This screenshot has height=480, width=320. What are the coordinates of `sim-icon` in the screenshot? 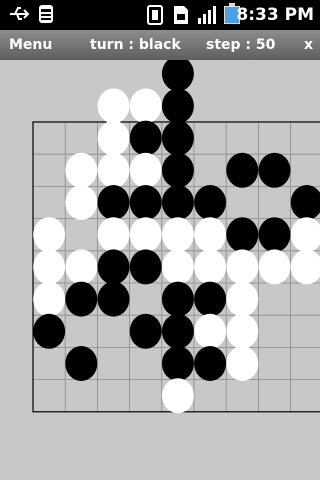 It's located at (156, 18).